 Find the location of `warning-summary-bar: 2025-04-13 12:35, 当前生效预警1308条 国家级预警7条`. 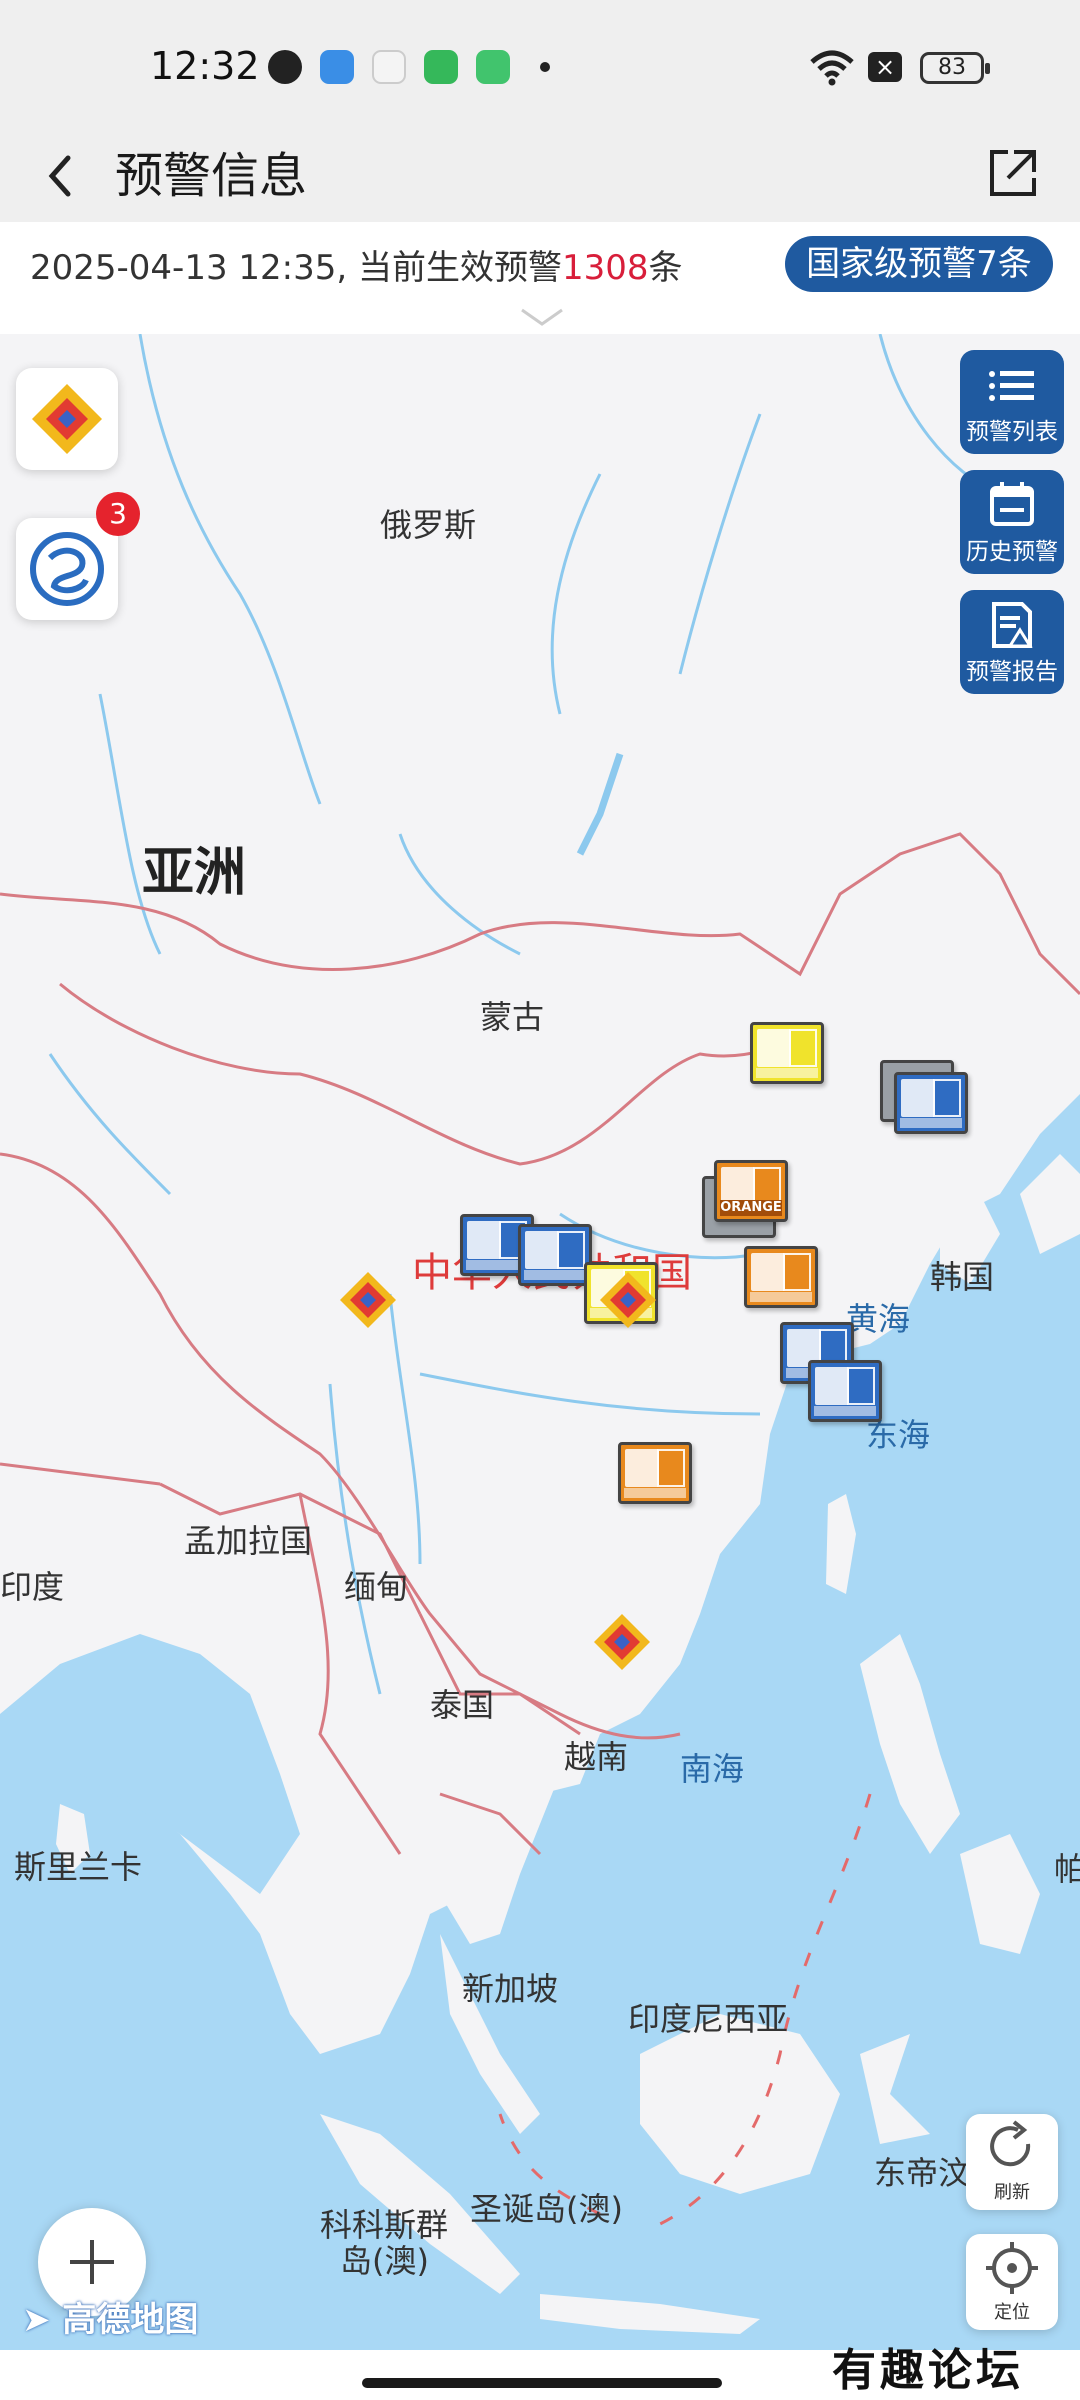

warning-summary-bar: 2025-04-13 12:35, 当前生效预警1308条 国家级预警7条 is located at coordinates (540, 278).